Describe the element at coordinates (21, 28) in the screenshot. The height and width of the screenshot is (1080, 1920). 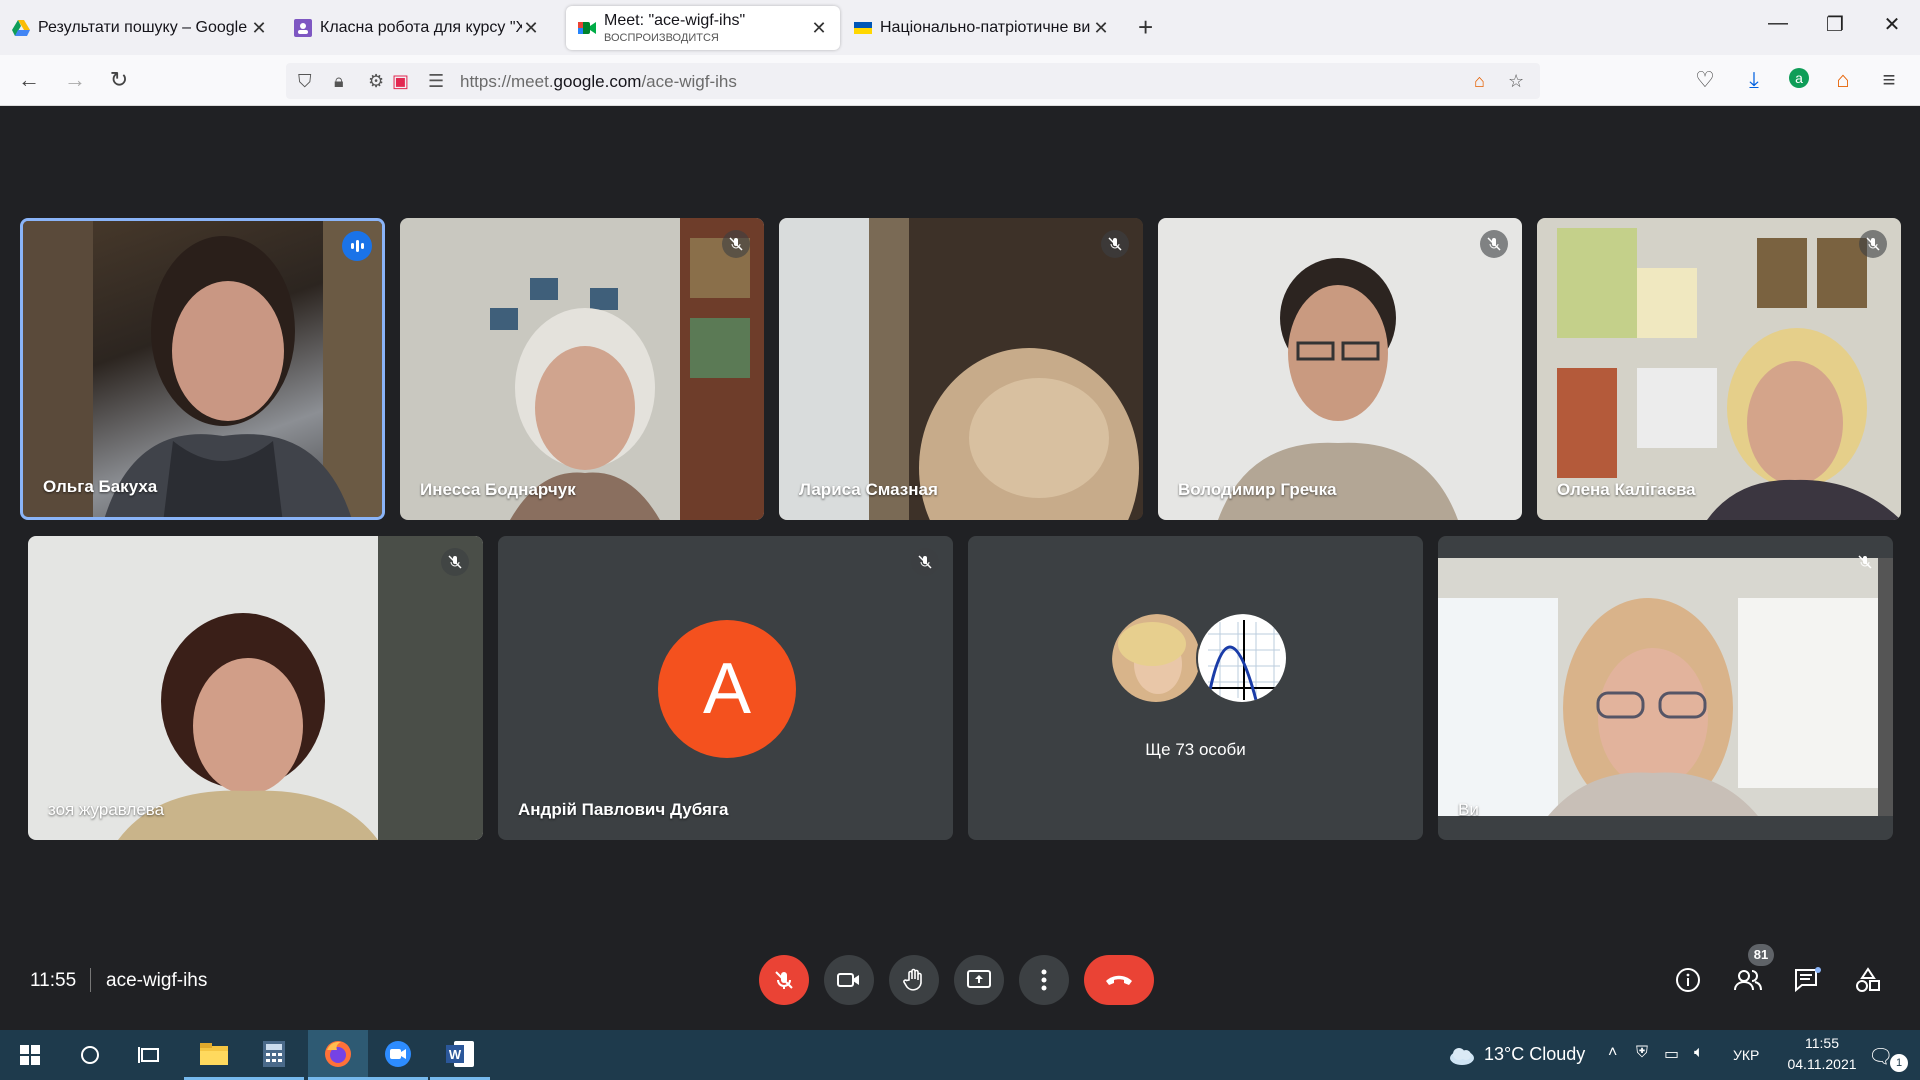
I see `google-drive-icon` at that location.